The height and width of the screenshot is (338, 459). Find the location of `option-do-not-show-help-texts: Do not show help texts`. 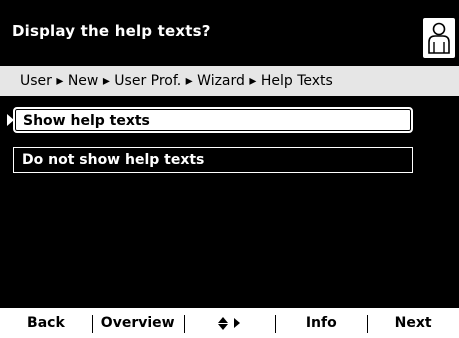

option-do-not-show-help-texts: Do not show help texts is located at coordinates (213, 160).